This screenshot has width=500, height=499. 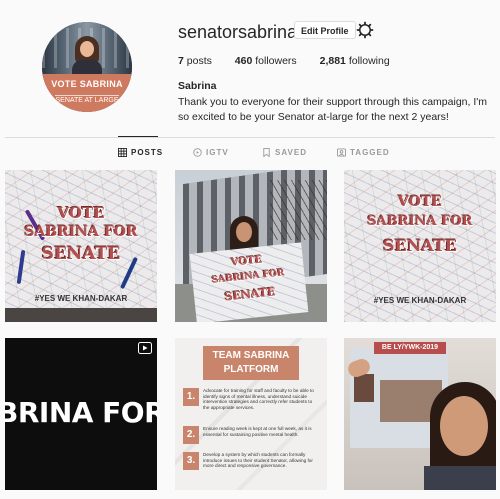 I want to click on tab-tagged: TAGGED, so click(x=363, y=152).